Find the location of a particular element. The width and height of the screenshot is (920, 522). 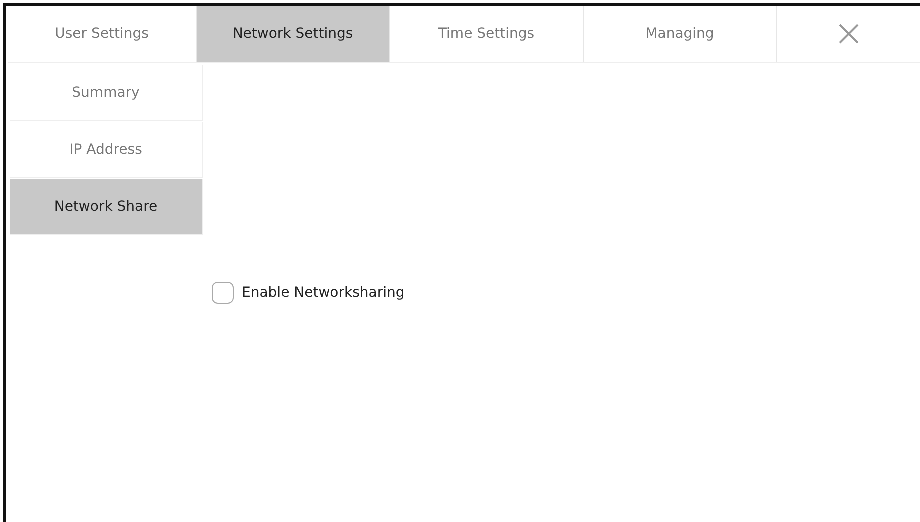

close-icon is located at coordinates (848, 34).